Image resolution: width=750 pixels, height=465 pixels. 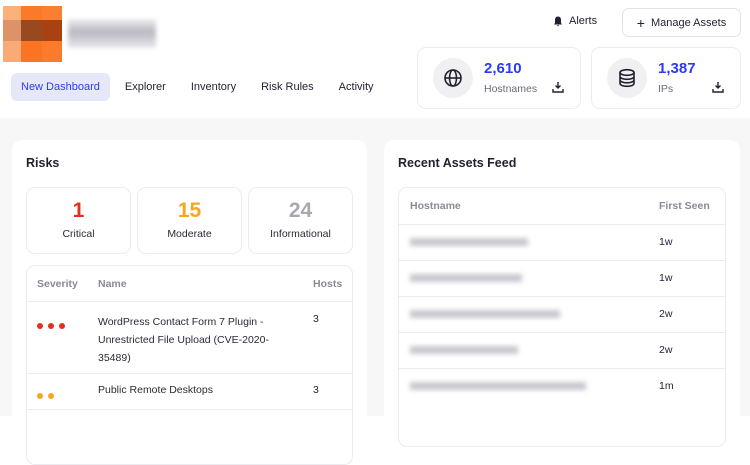 I want to click on plus-icon: +, so click(x=640, y=22).